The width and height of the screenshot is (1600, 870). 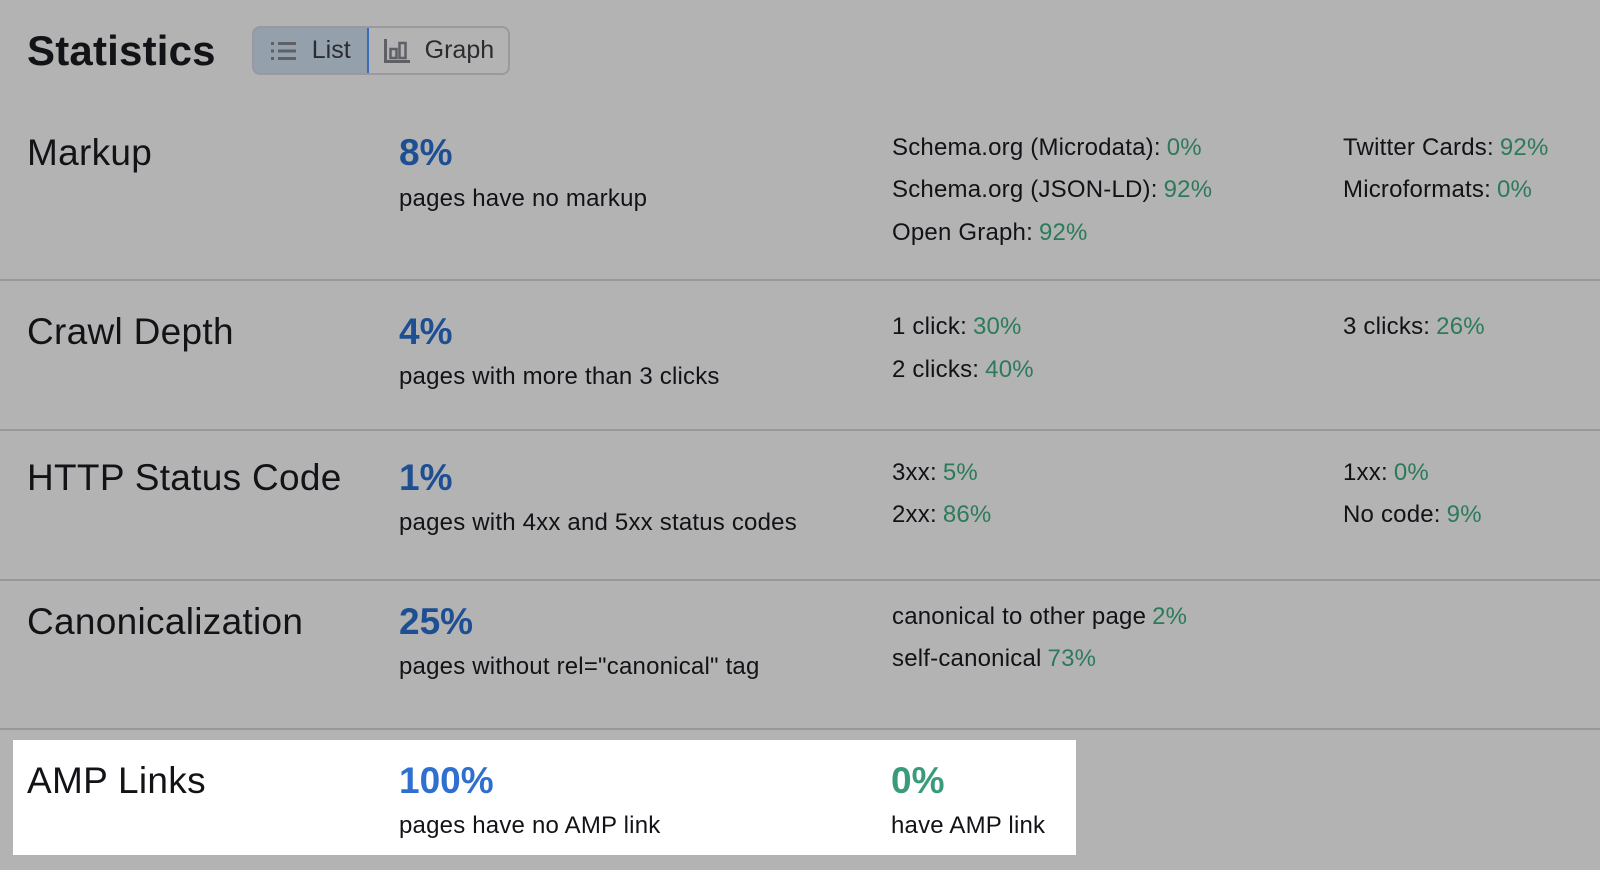 What do you see at coordinates (331, 50) in the screenshot?
I see `list-view-label: List` at bounding box center [331, 50].